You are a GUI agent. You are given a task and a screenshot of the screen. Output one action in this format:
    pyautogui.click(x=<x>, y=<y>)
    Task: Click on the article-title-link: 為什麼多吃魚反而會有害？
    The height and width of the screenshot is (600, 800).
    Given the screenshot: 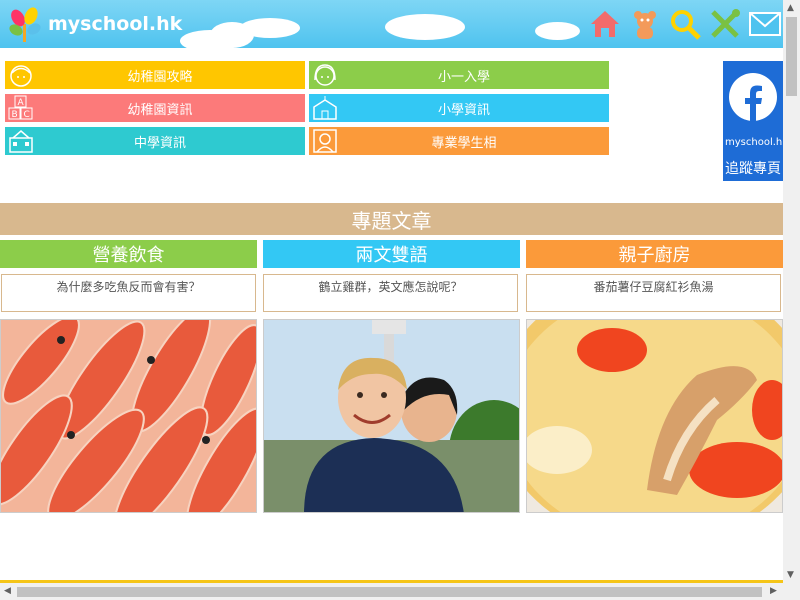 What is the action you would take?
    pyautogui.click(x=128, y=293)
    